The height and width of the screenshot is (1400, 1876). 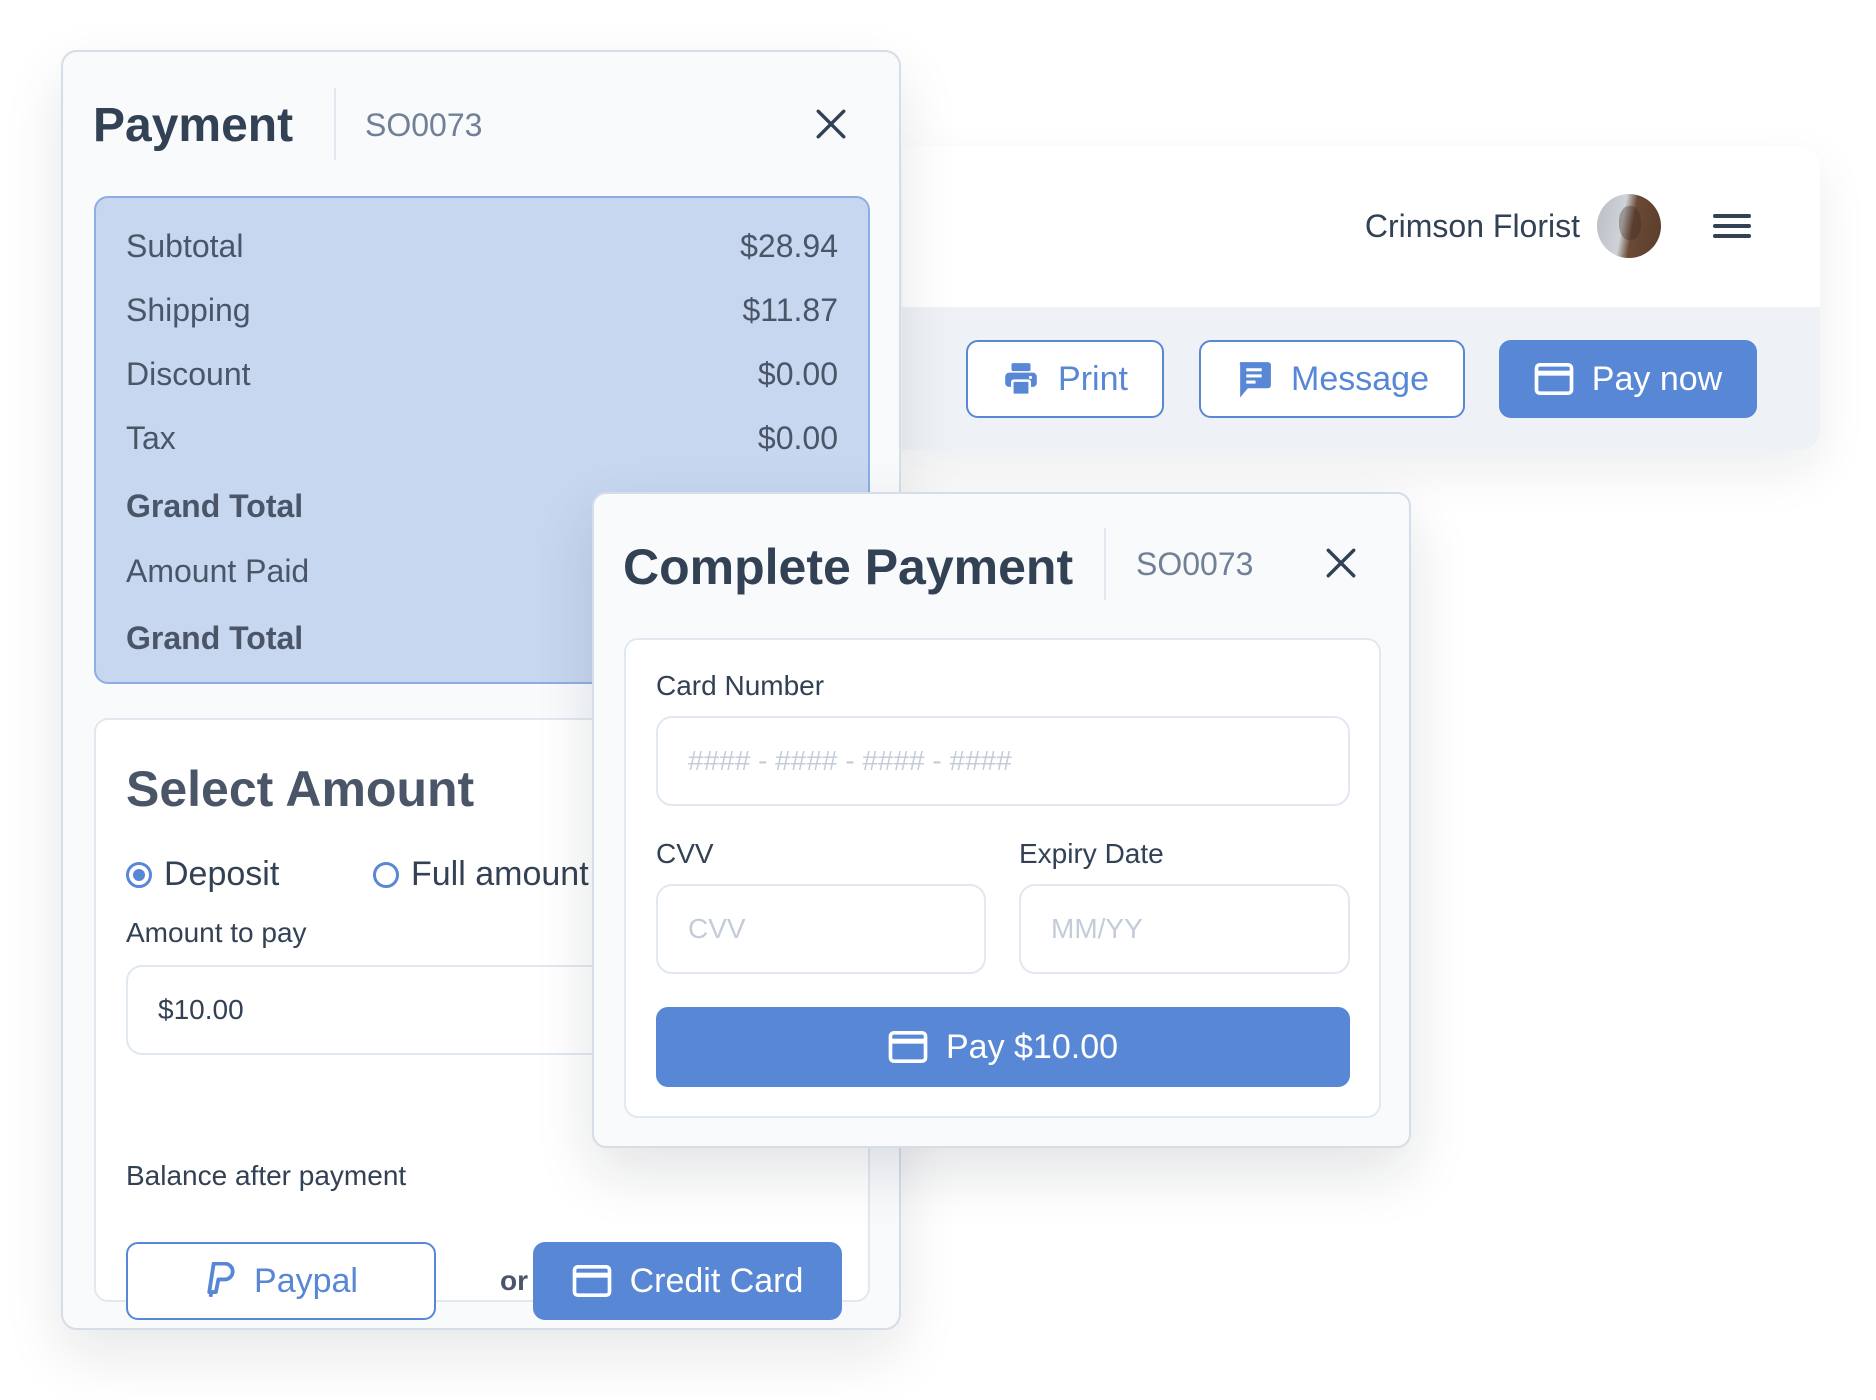 I want to click on pay-now-button: Pay now, so click(x=1628, y=379).